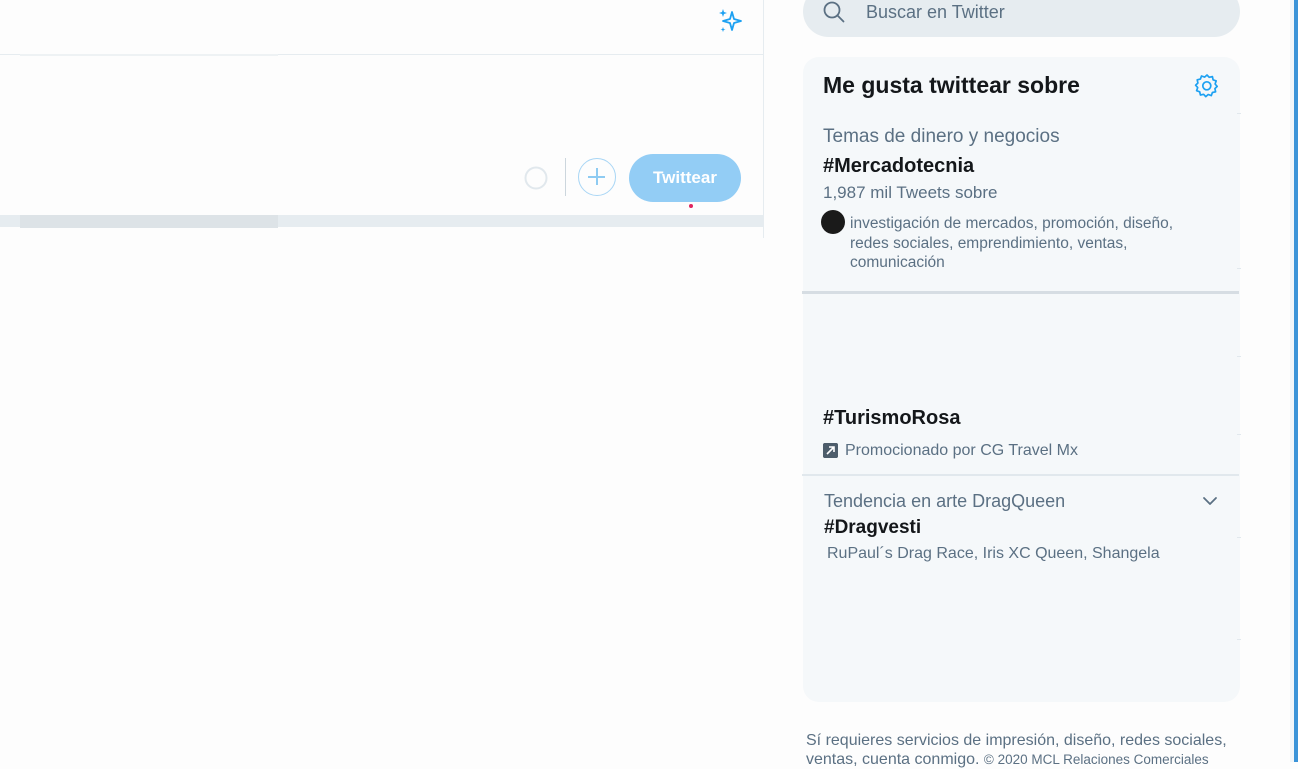 Image resolution: width=1298 pixels, height=769 pixels. I want to click on composer-separator, so click(565, 177).